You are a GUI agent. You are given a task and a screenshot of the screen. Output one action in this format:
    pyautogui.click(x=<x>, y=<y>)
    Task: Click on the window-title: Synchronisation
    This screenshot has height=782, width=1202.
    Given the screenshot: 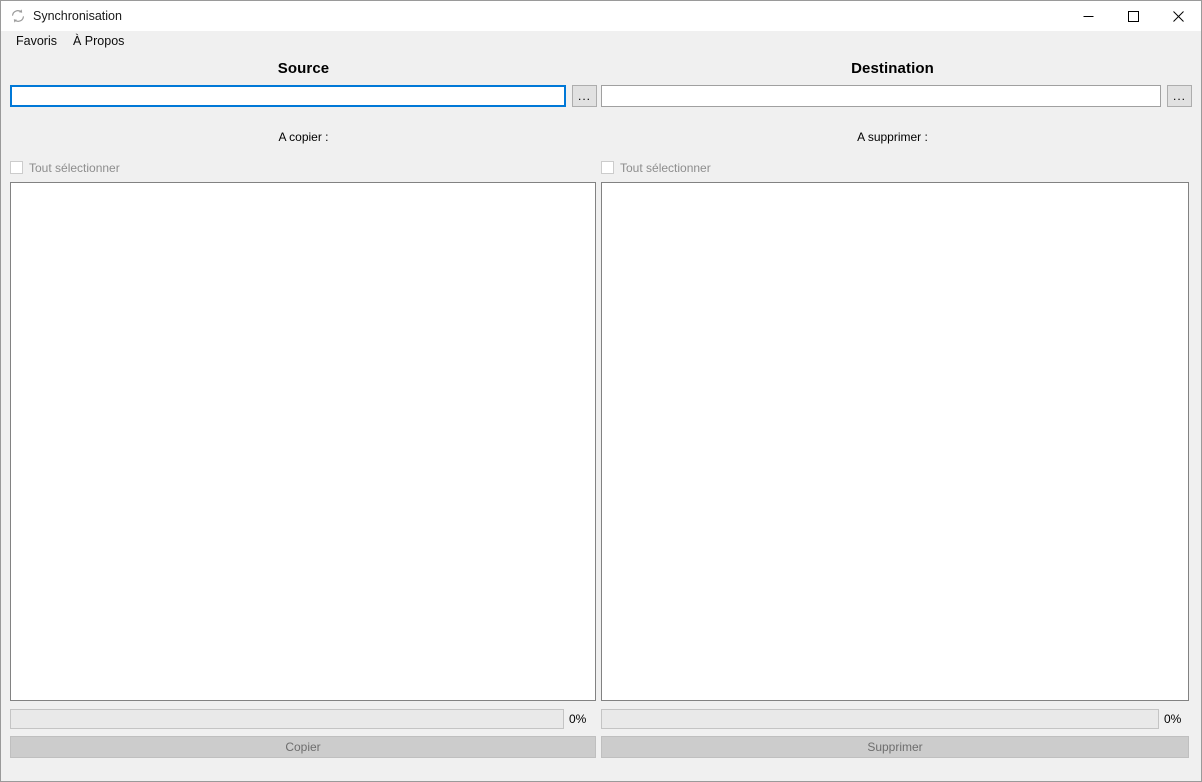 What is the action you would take?
    pyautogui.click(x=77, y=15)
    